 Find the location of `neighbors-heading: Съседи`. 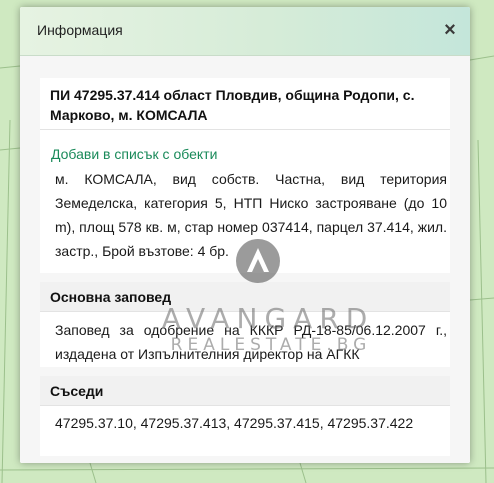

neighbors-heading: Съседи is located at coordinates (245, 391).